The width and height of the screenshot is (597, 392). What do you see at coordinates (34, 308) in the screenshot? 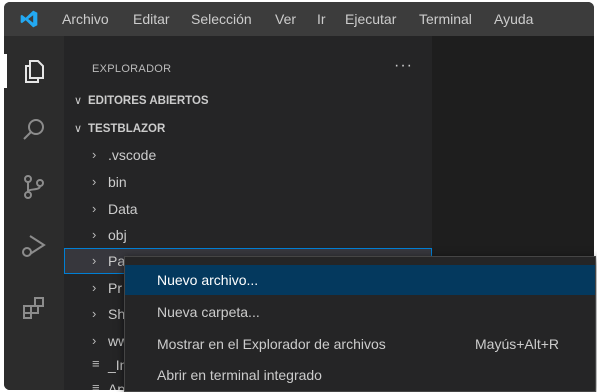
I see `extensions-icon` at bounding box center [34, 308].